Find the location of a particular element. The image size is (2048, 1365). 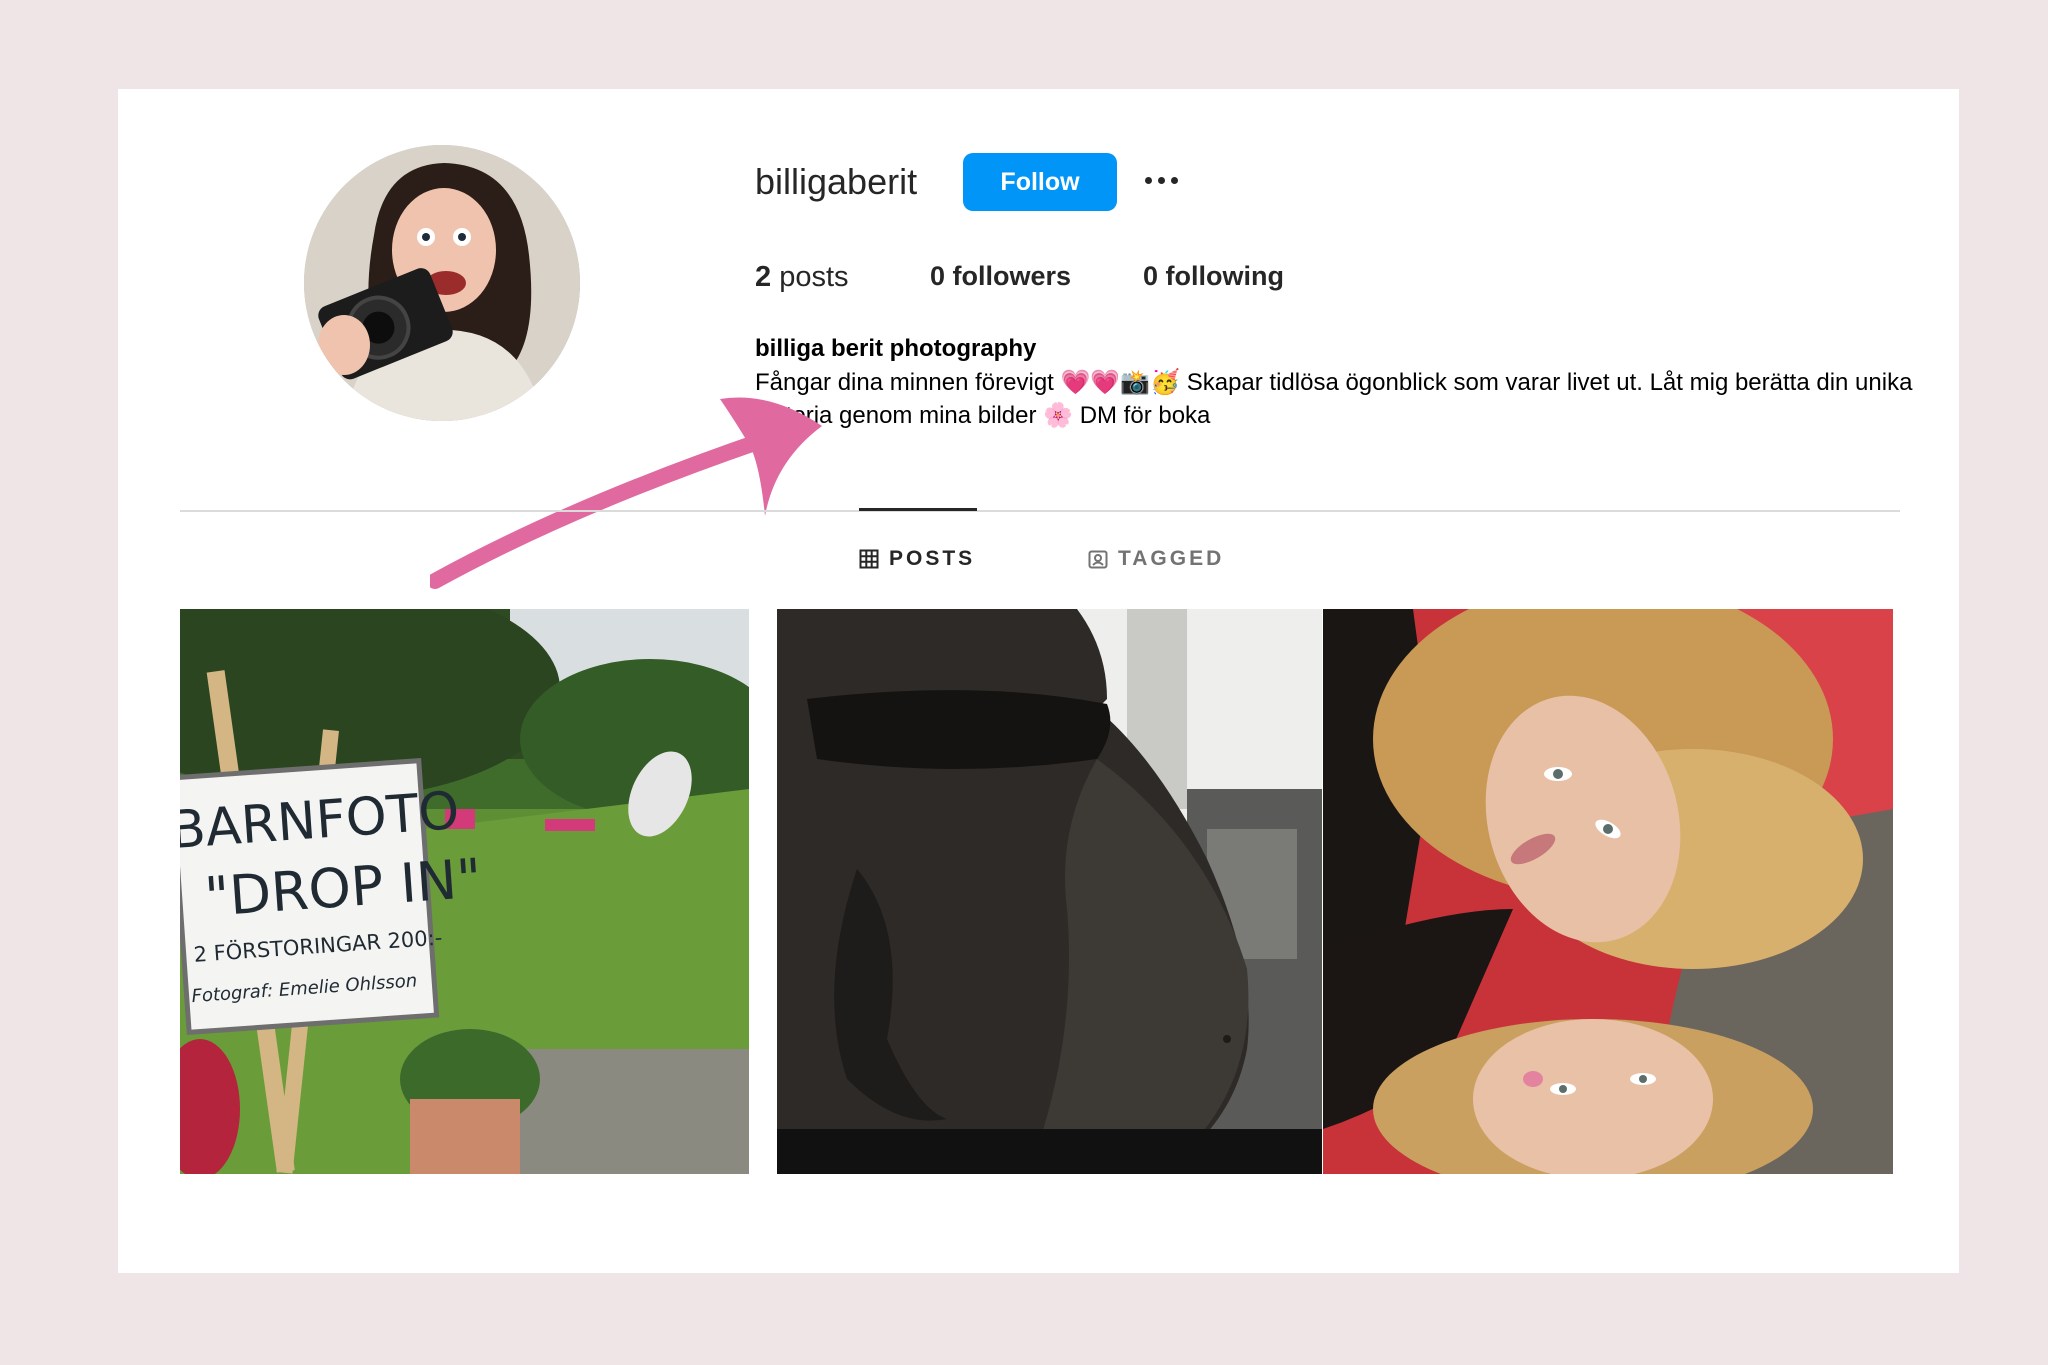

profile-username: billigaberit is located at coordinates (836, 181).